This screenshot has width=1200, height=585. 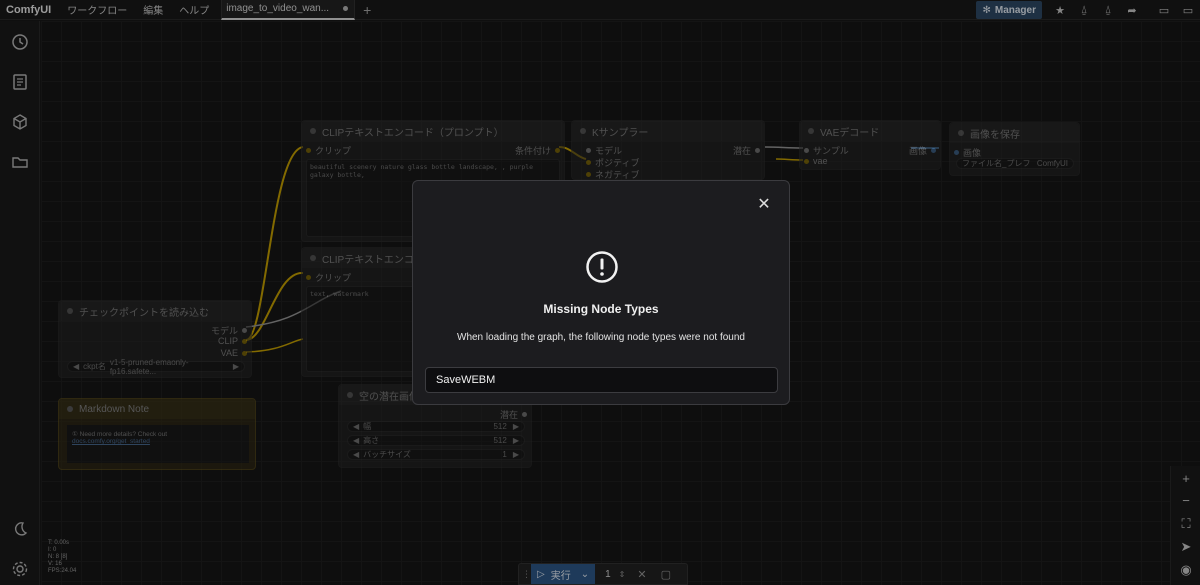 What do you see at coordinates (602, 267) in the screenshot?
I see `exclamation-circle-icon` at bounding box center [602, 267].